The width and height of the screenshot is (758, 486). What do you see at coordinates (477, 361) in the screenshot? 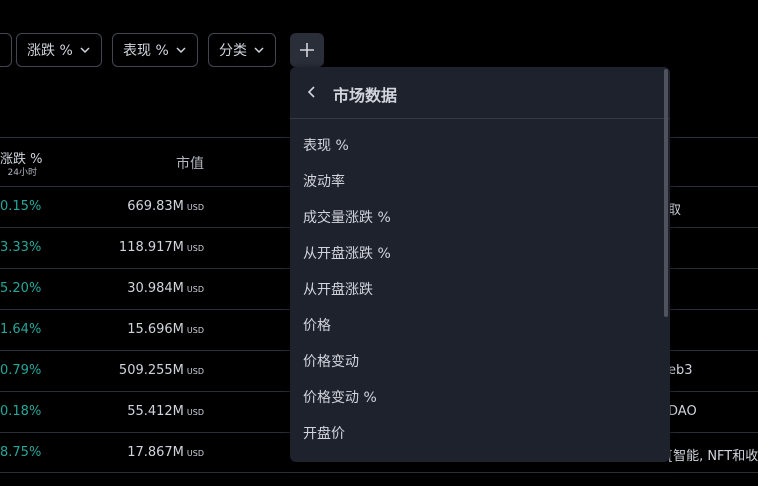
I see `menu-item-price-change: 价格变动` at bounding box center [477, 361].